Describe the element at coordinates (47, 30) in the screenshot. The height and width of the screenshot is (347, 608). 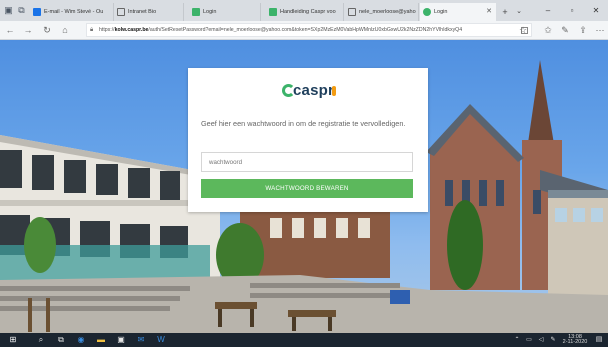
I see `refresh-icon: ↻` at that location.